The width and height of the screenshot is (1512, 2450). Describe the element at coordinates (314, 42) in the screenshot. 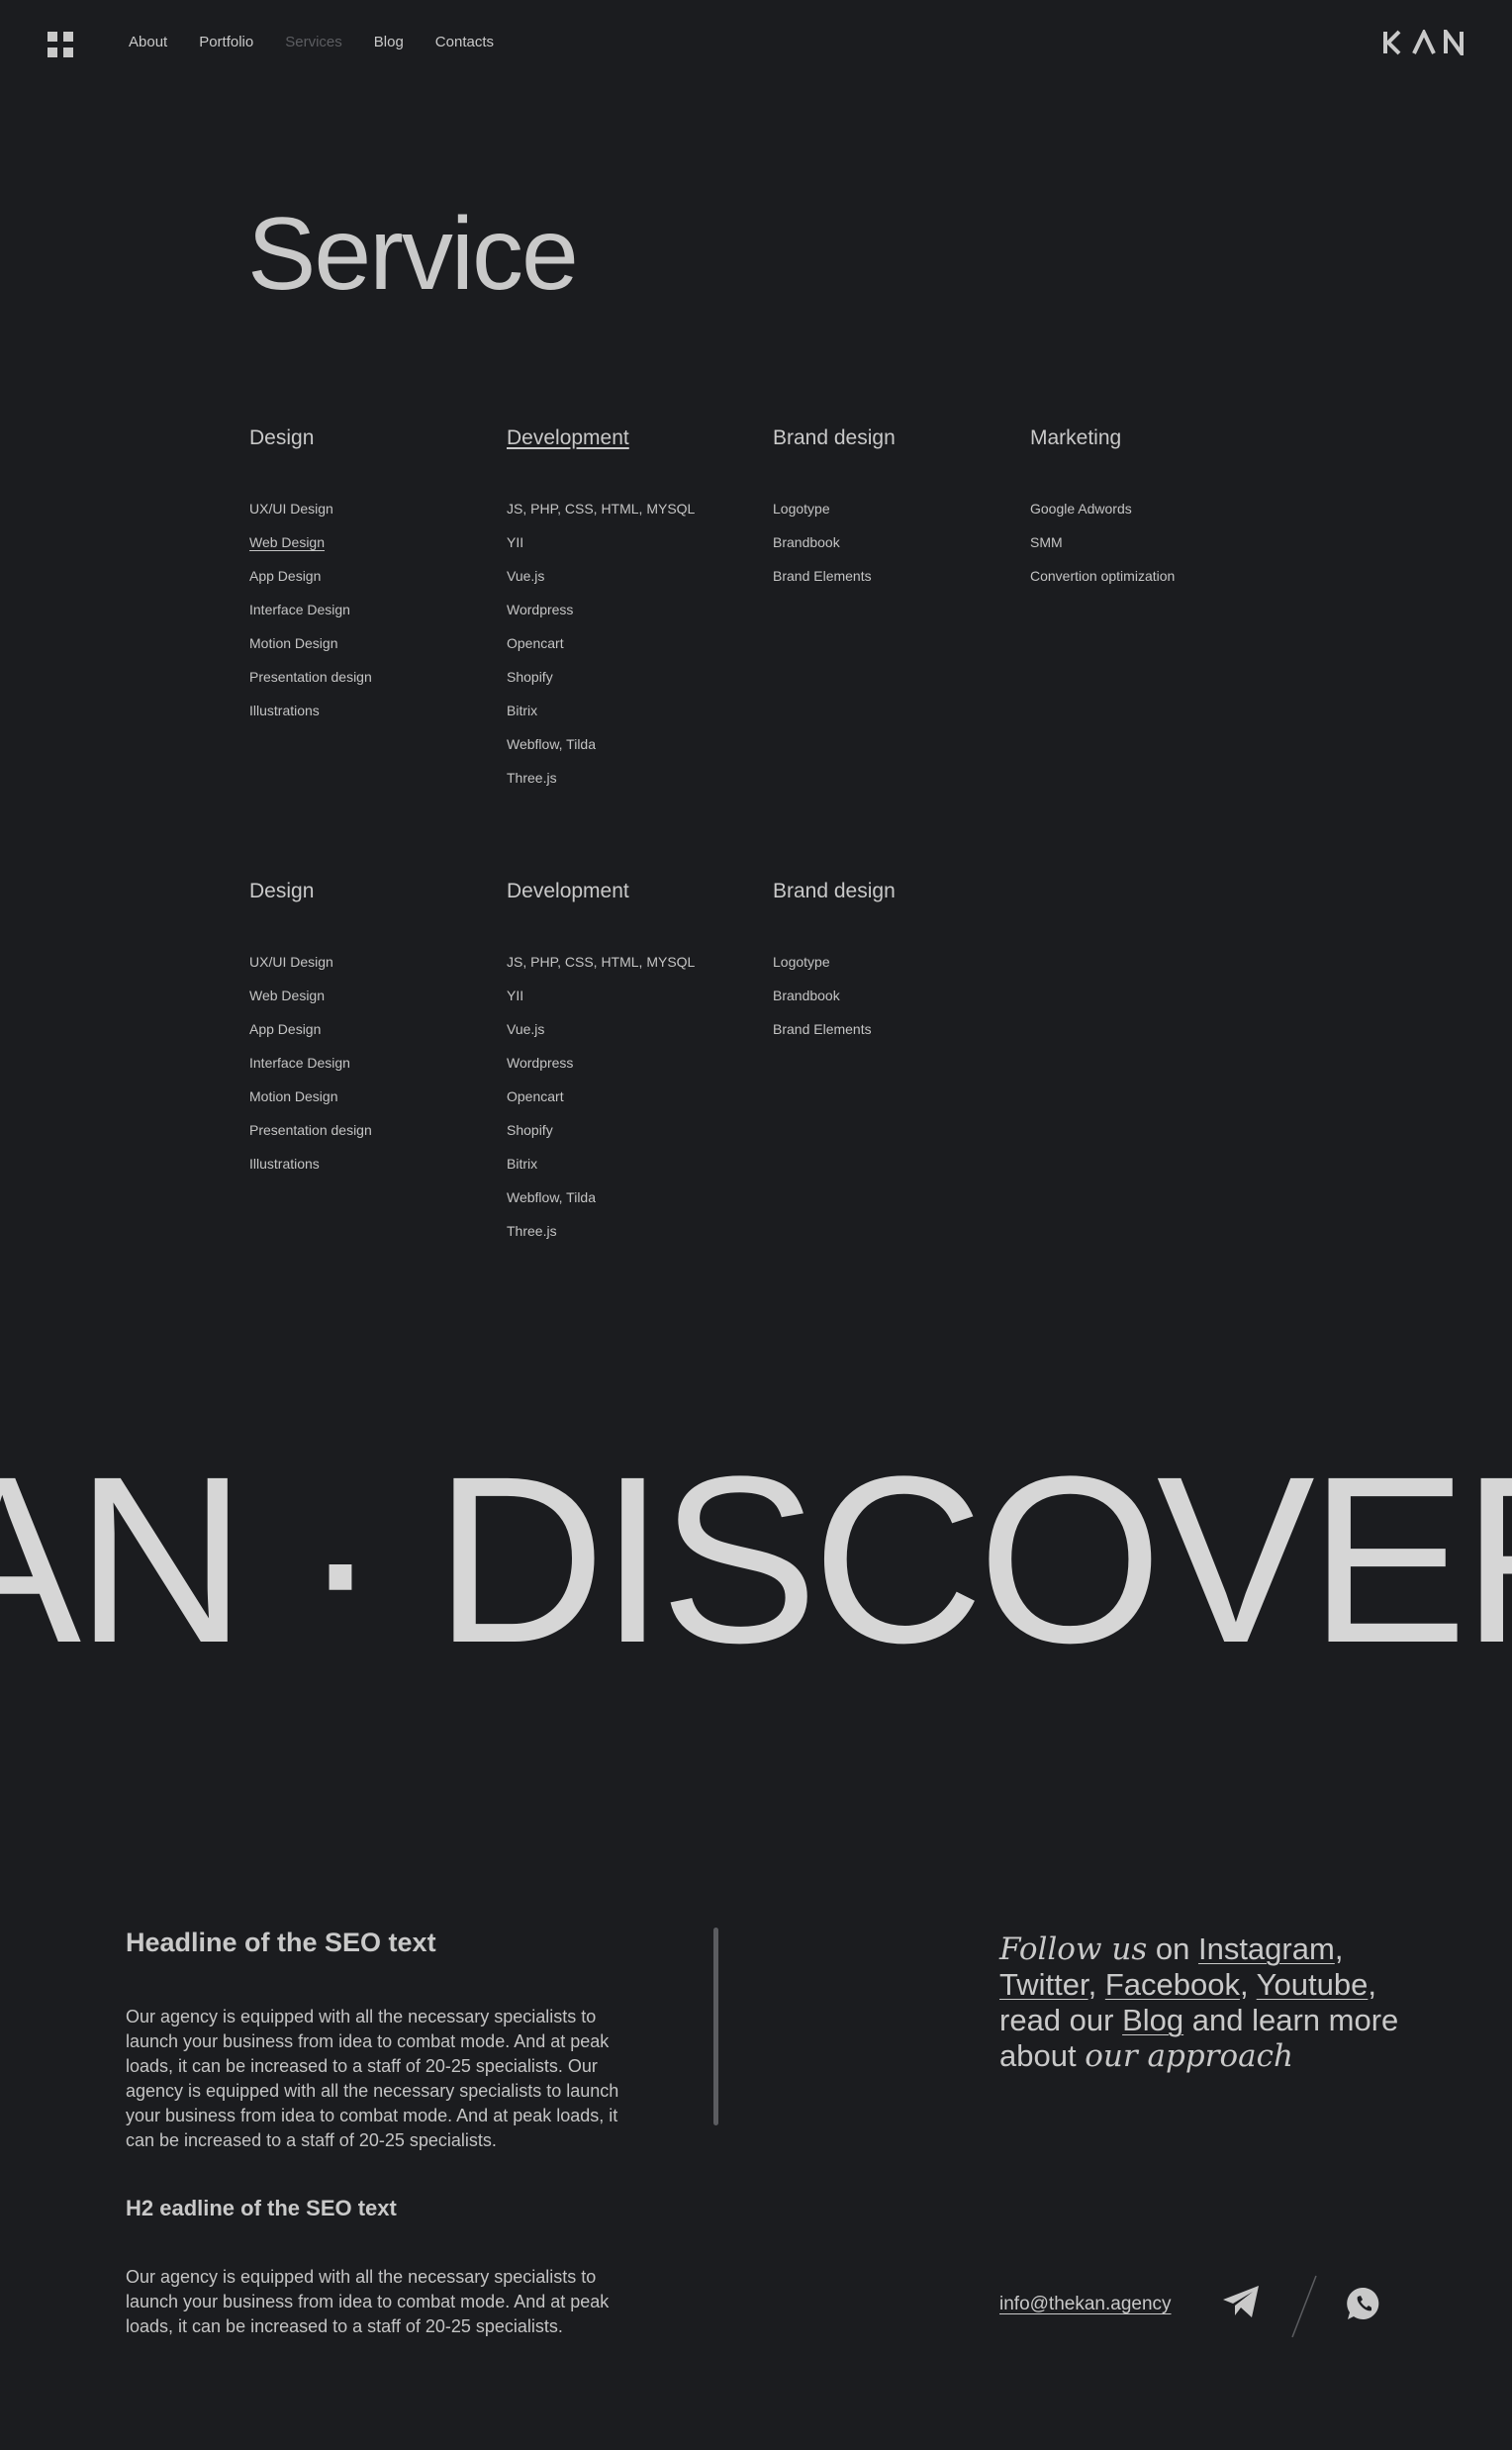

I see `nav-link-services: Services` at that location.